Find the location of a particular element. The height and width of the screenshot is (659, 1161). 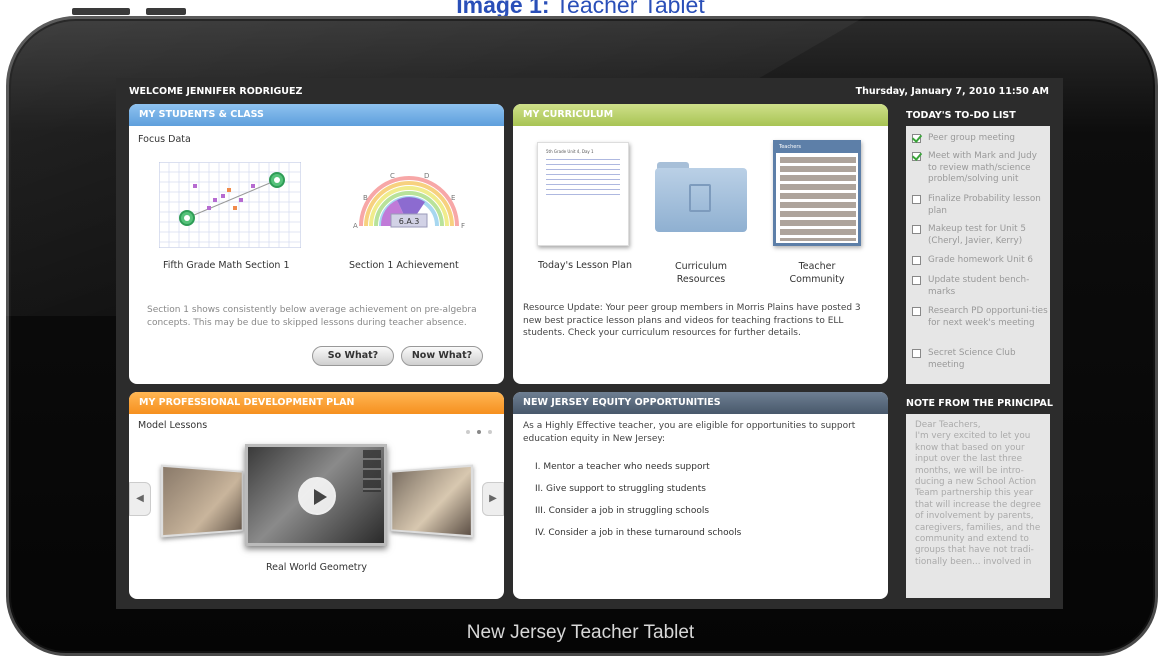

community-title: Teachers is located at coordinates (817, 148).